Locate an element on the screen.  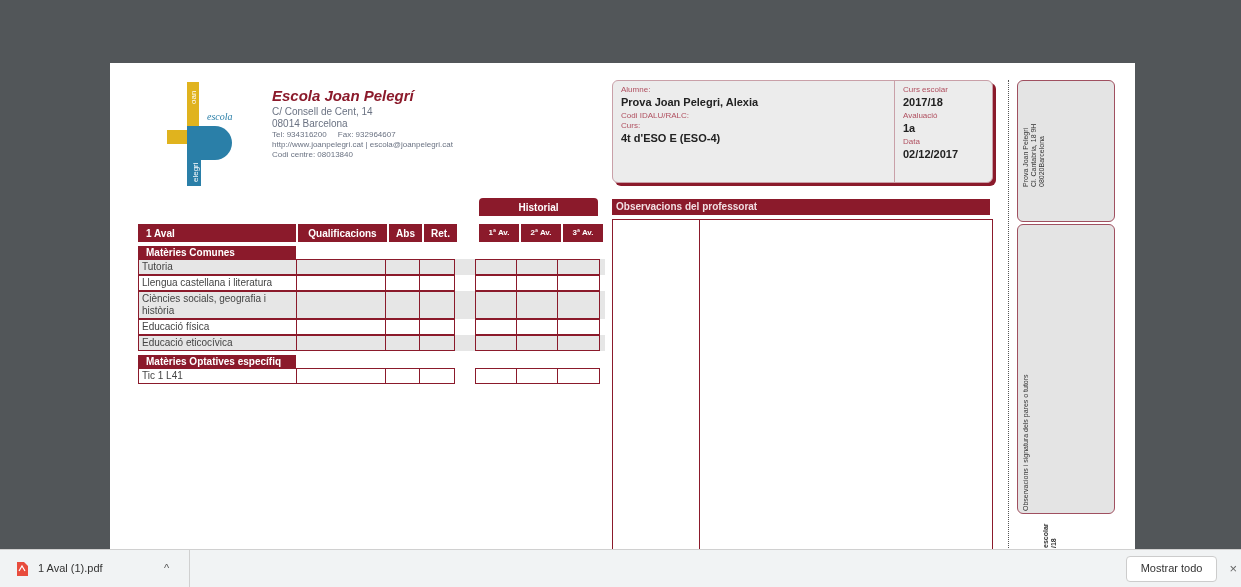
field-value: 4t d'ESO E (ESO-4) is located at coordinates (671, 138).